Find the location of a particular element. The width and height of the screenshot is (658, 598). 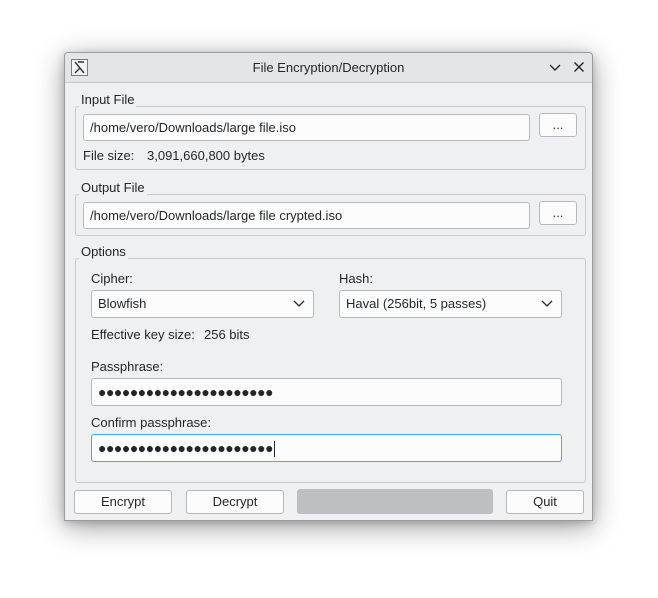

passphrase-mask: ●●●●●●●●●●●●●●●●●●●●●● is located at coordinates (186, 392).